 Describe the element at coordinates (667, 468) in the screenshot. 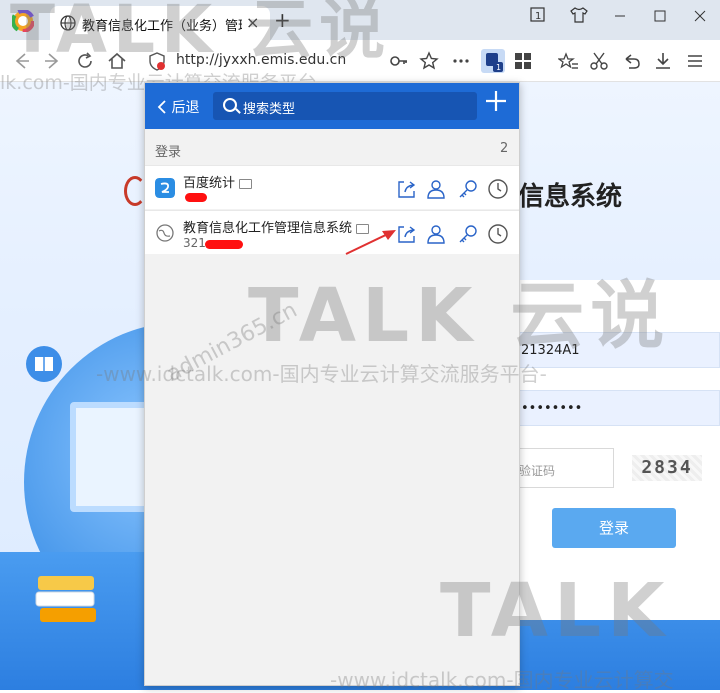

I see `captcha-image: 2834` at that location.